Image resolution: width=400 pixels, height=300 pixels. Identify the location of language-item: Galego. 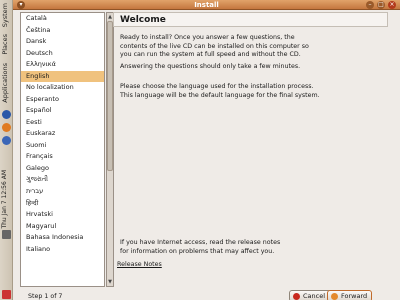
(62, 169).